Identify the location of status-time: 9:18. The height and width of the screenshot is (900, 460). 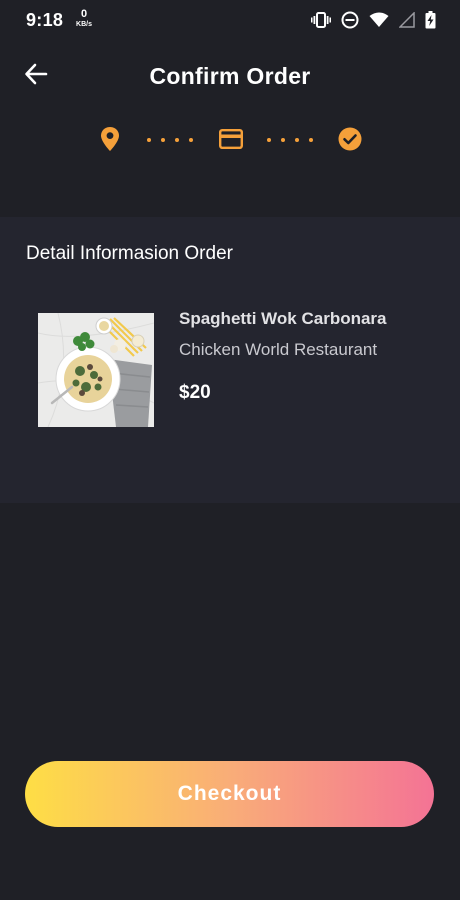
(45, 20).